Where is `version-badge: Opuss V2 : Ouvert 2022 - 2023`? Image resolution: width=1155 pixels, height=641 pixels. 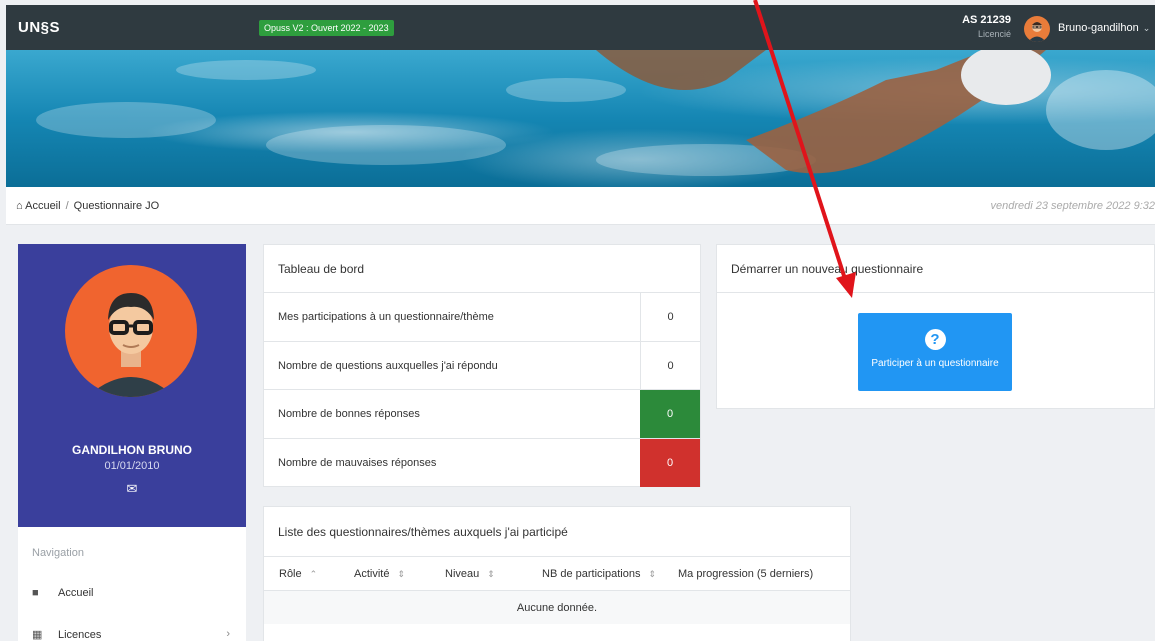
version-badge: Opuss V2 : Ouvert 2022 - 2023 is located at coordinates (326, 28).